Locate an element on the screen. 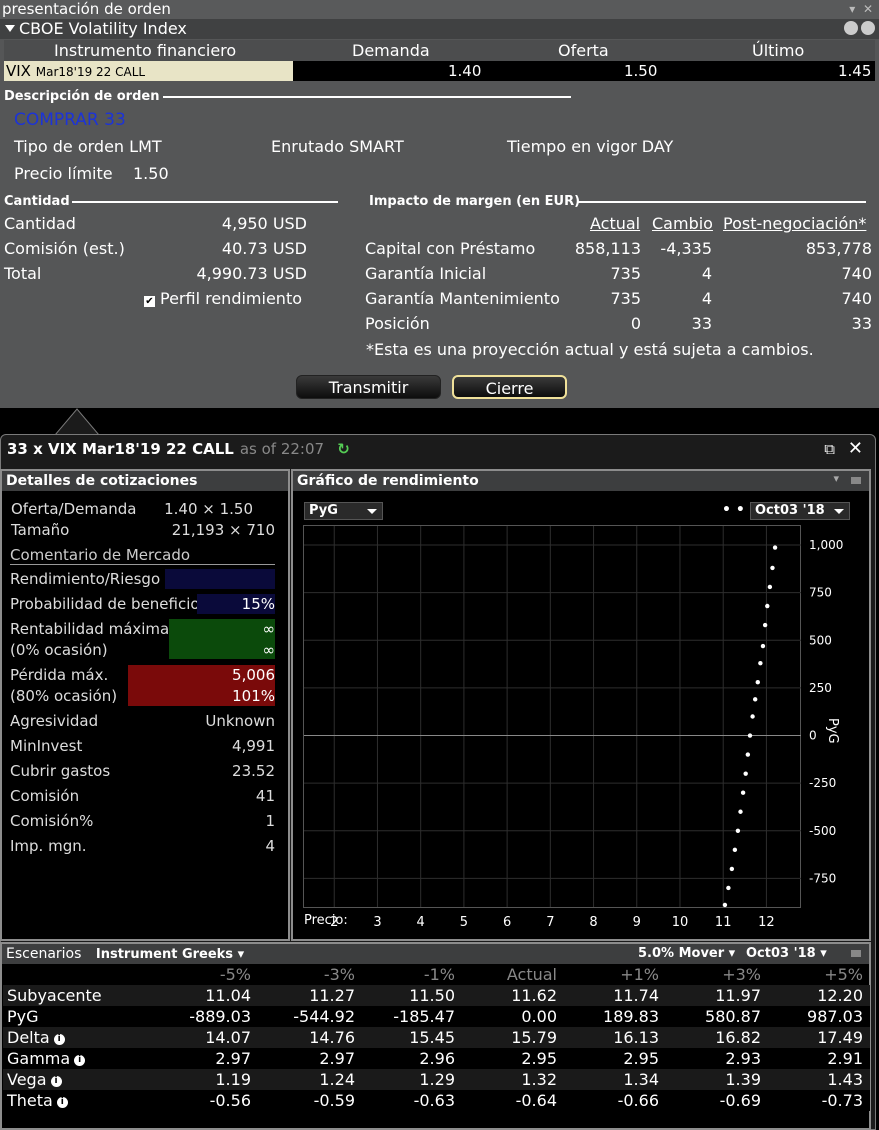 The image size is (879, 1130). greeks-dropdown: Instrument Greeks ▾ is located at coordinates (170, 954).